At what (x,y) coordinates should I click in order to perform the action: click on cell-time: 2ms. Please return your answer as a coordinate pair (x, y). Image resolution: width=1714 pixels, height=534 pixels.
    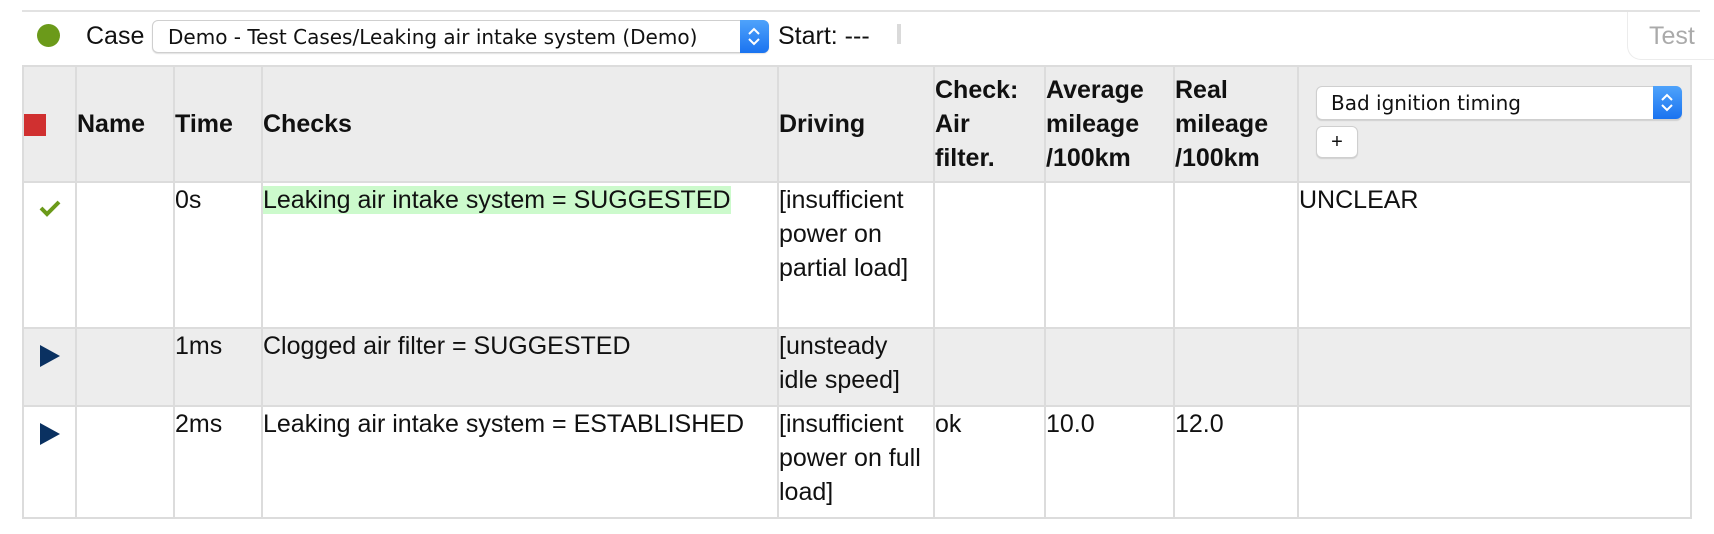
    Looking at the image, I should click on (218, 462).